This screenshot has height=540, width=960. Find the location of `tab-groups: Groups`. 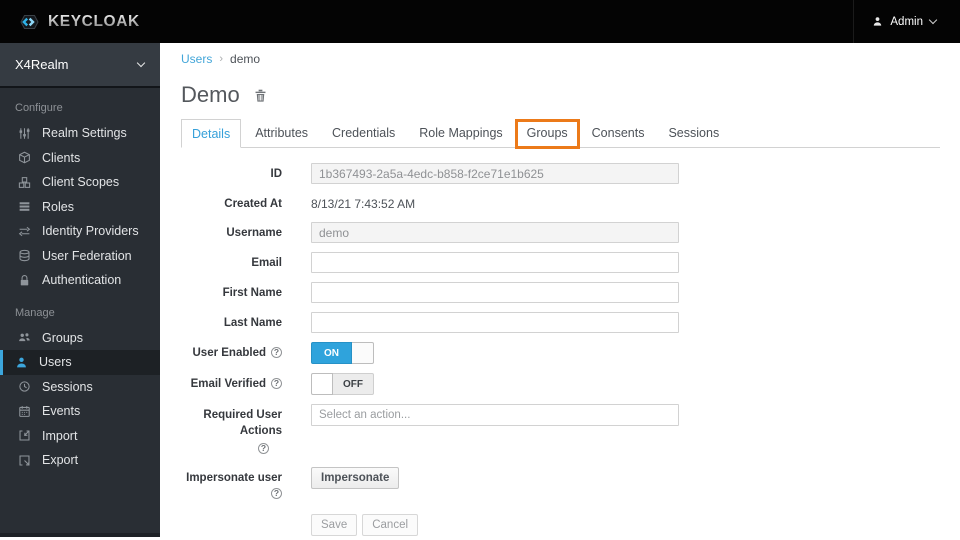

tab-groups: Groups is located at coordinates (547, 134).